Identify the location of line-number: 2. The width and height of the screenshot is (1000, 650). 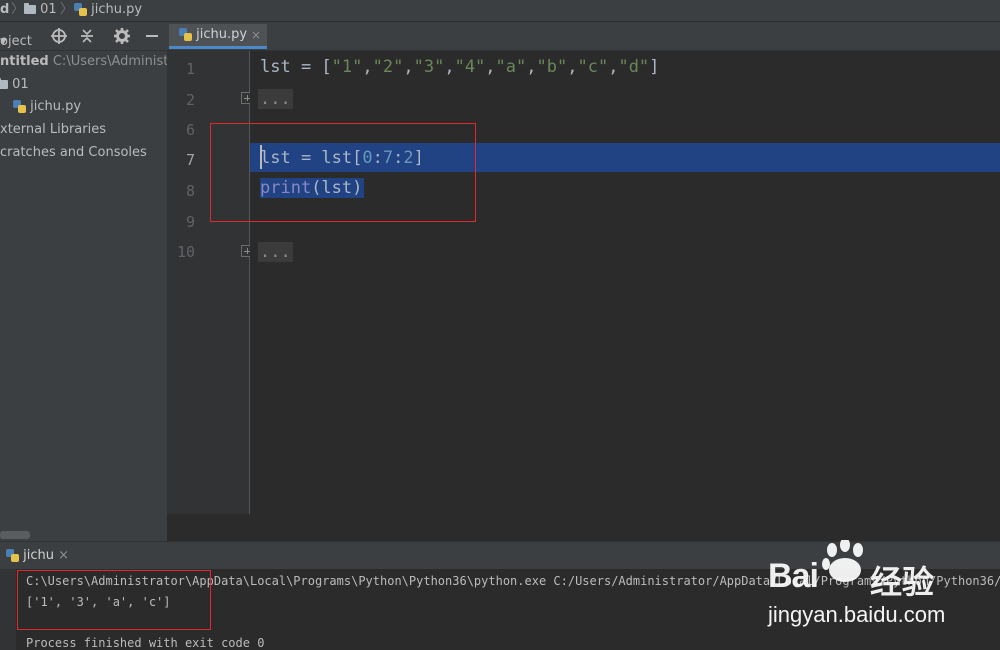
(190, 100).